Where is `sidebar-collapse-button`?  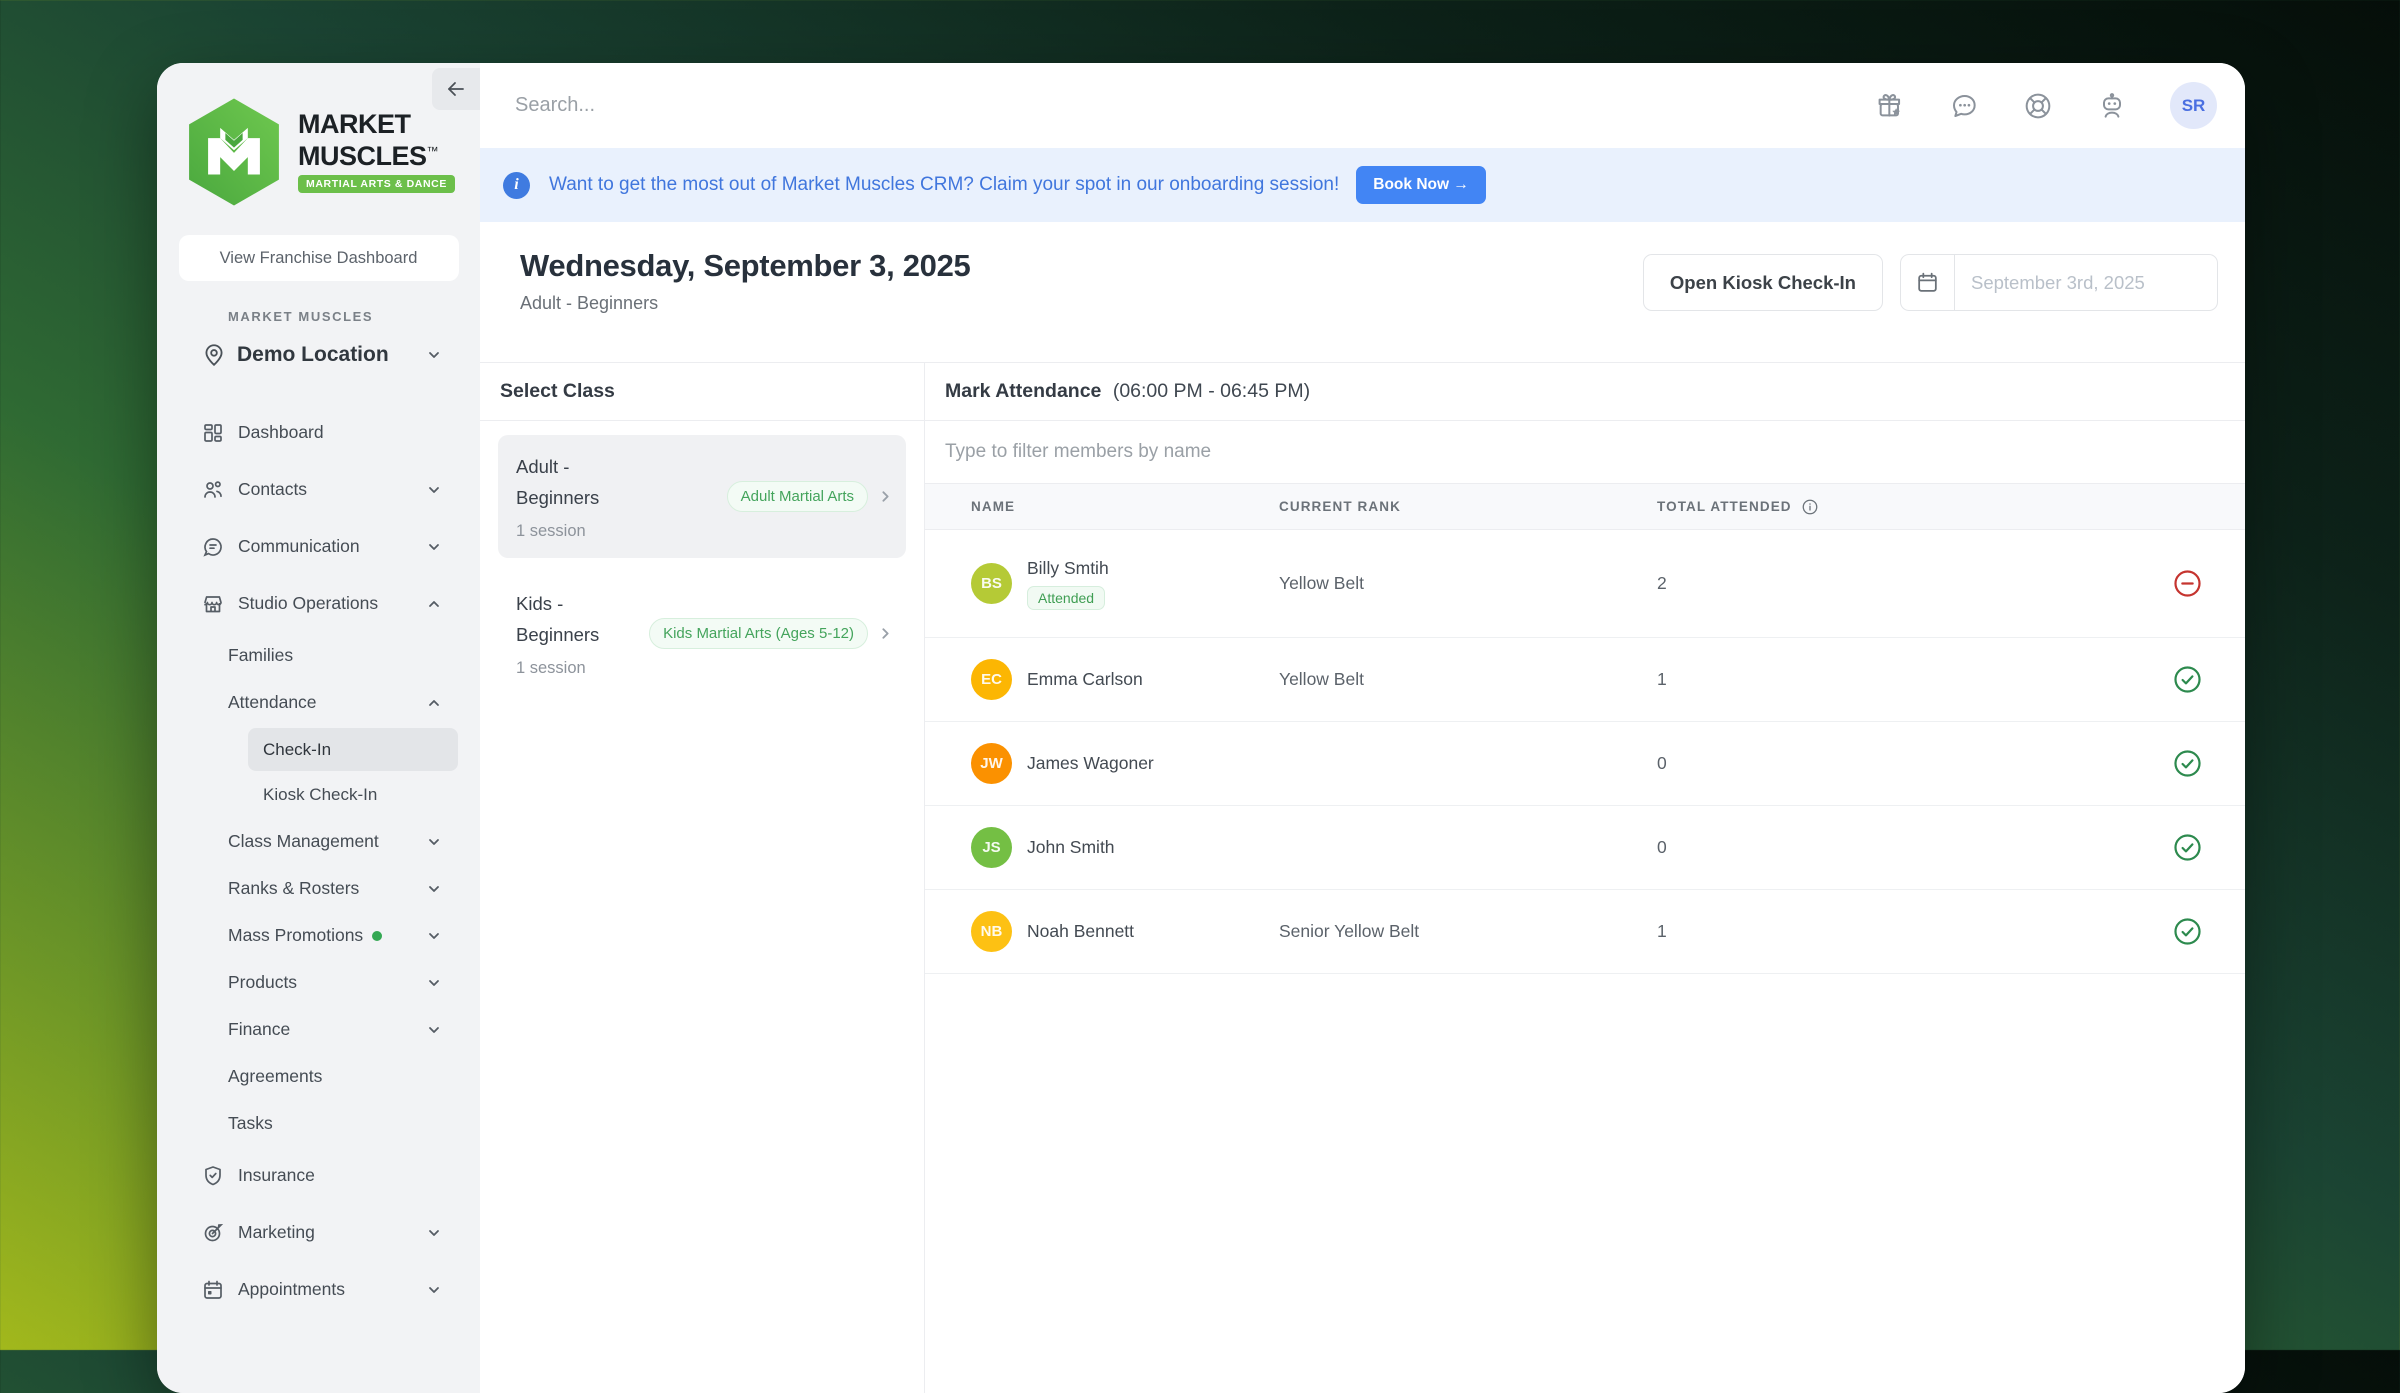
sidebar-collapse-button is located at coordinates (456, 89).